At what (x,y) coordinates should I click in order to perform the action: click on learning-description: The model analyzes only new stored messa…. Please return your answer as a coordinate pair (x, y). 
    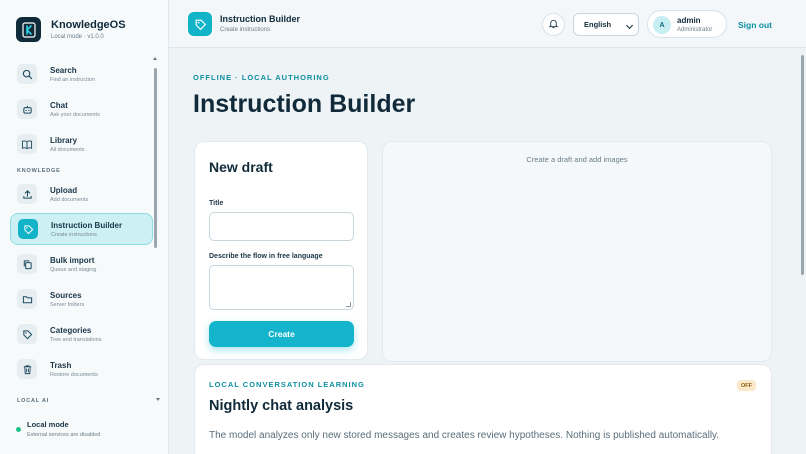
    Looking at the image, I should click on (464, 435).